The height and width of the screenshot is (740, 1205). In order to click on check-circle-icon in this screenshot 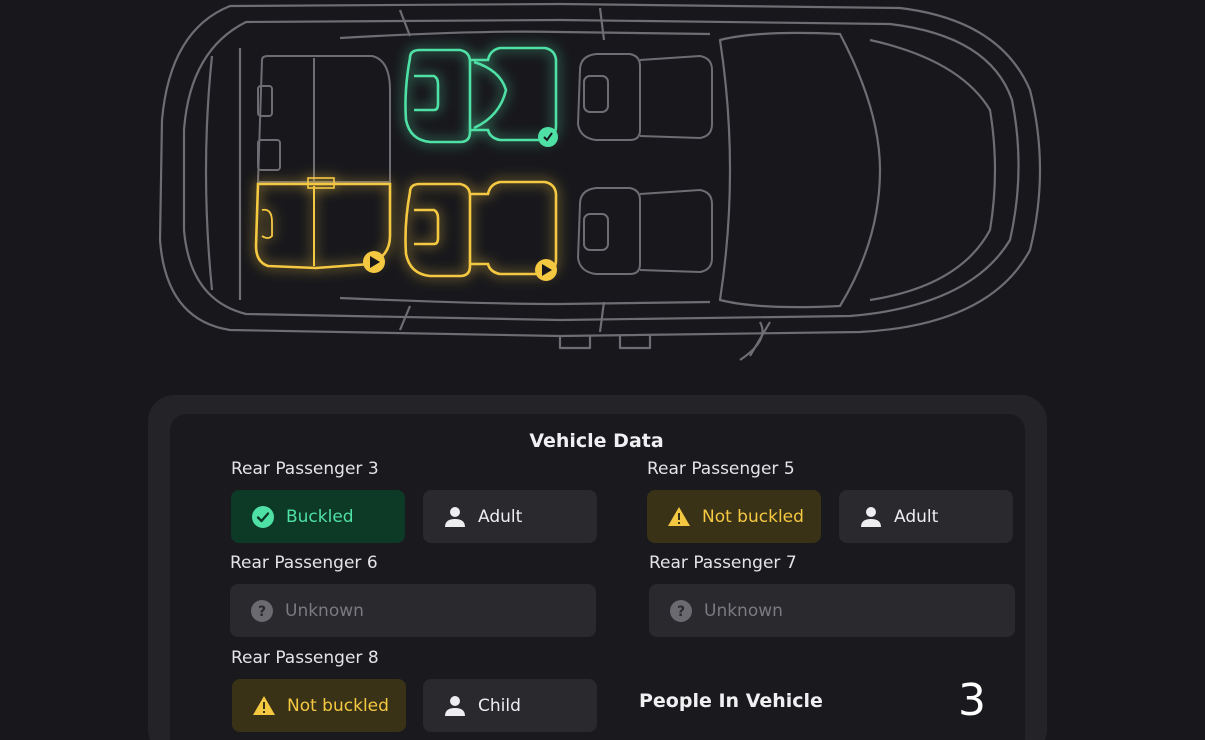, I will do `click(263, 517)`.